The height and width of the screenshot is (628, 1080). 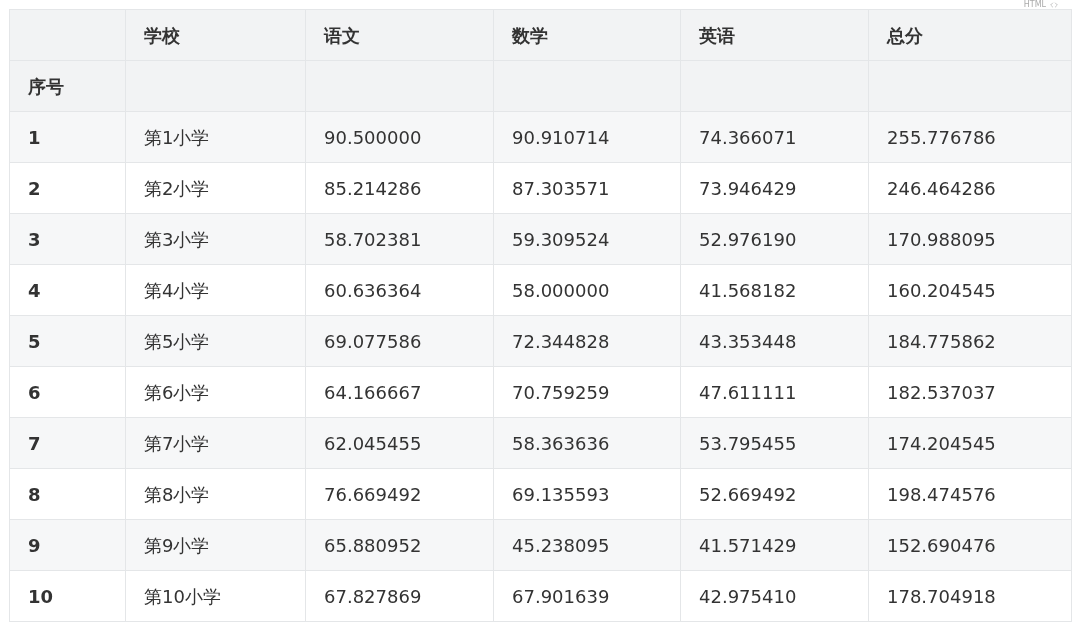 I want to click on table-cell: 52.669492, so click(x=774, y=494).